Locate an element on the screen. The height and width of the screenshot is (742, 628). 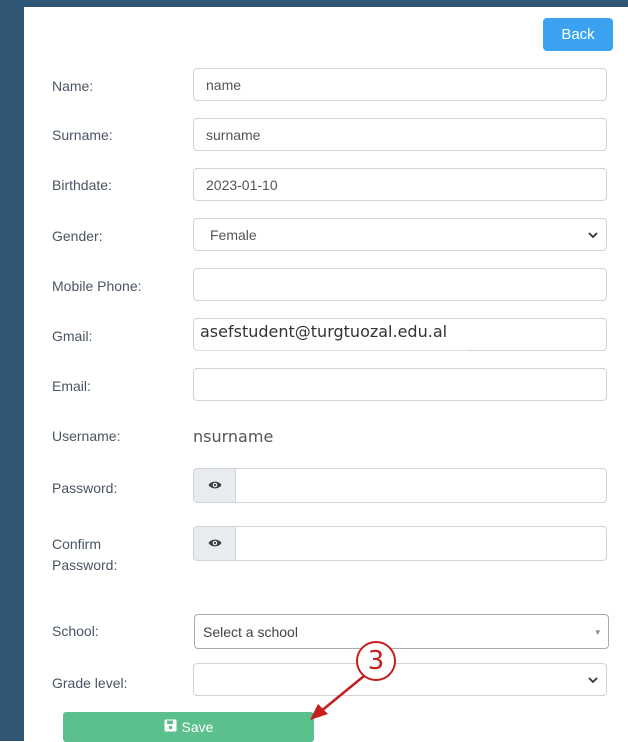
birthdate-label: Birthdate: is located at coordinates (82, 185).